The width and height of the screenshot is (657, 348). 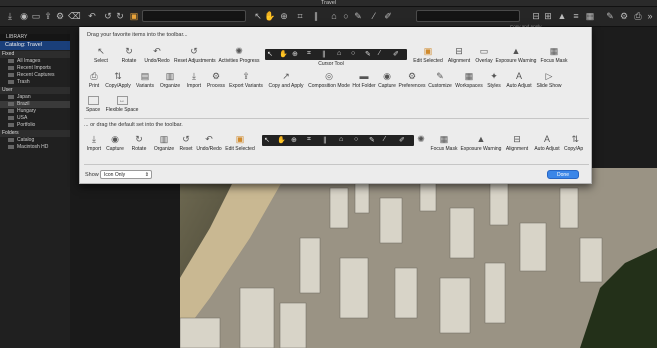 I want to click on item-copy-apply: ⇅ Copy/Apply, so click(x=118, y=81).